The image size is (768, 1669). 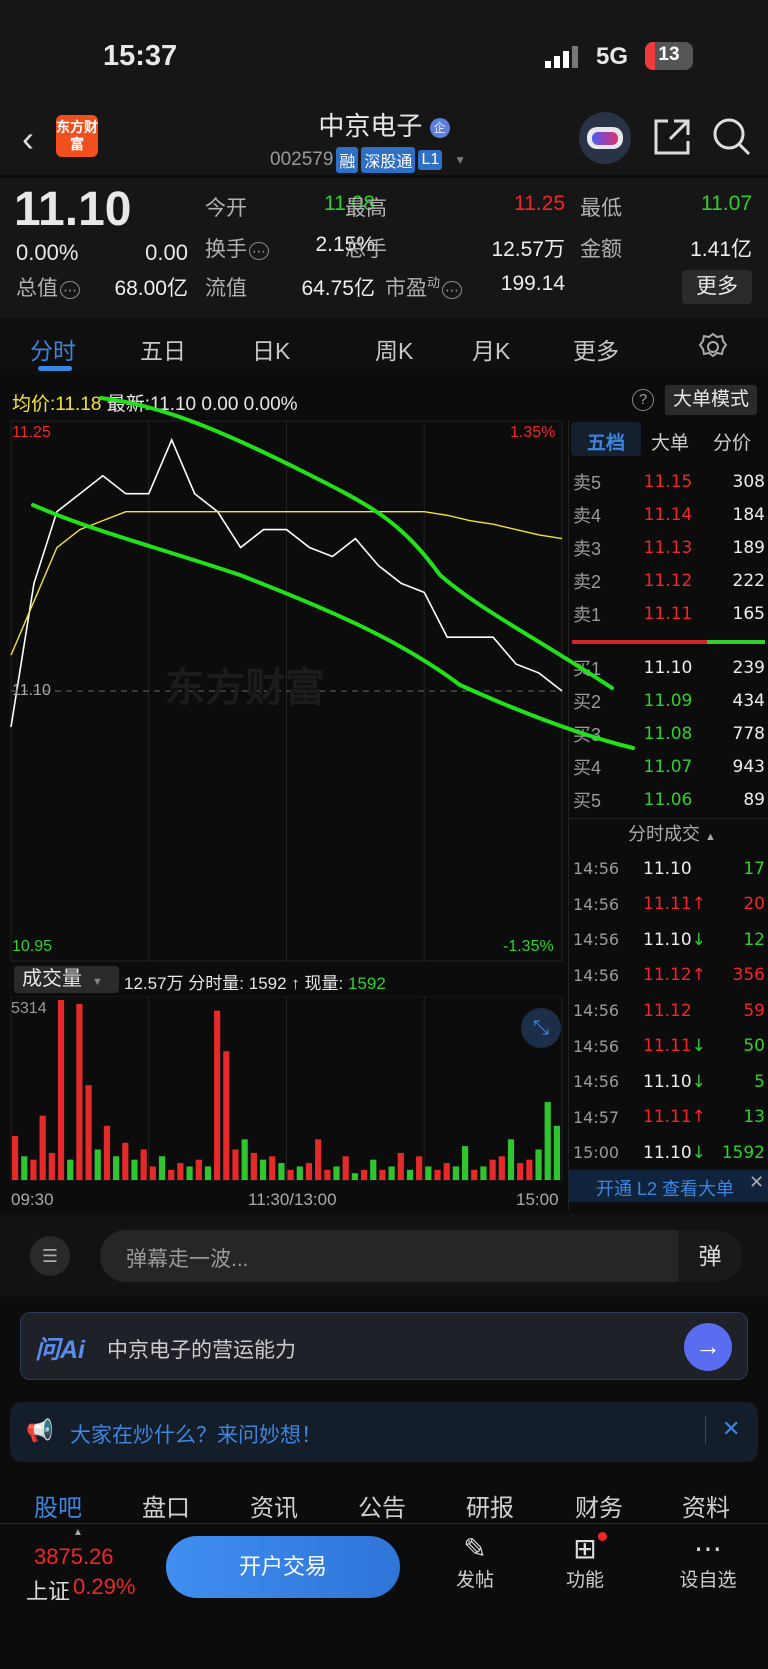 I want to click on bid-row: 买4 11.07 943, so click(x=669, y=766).